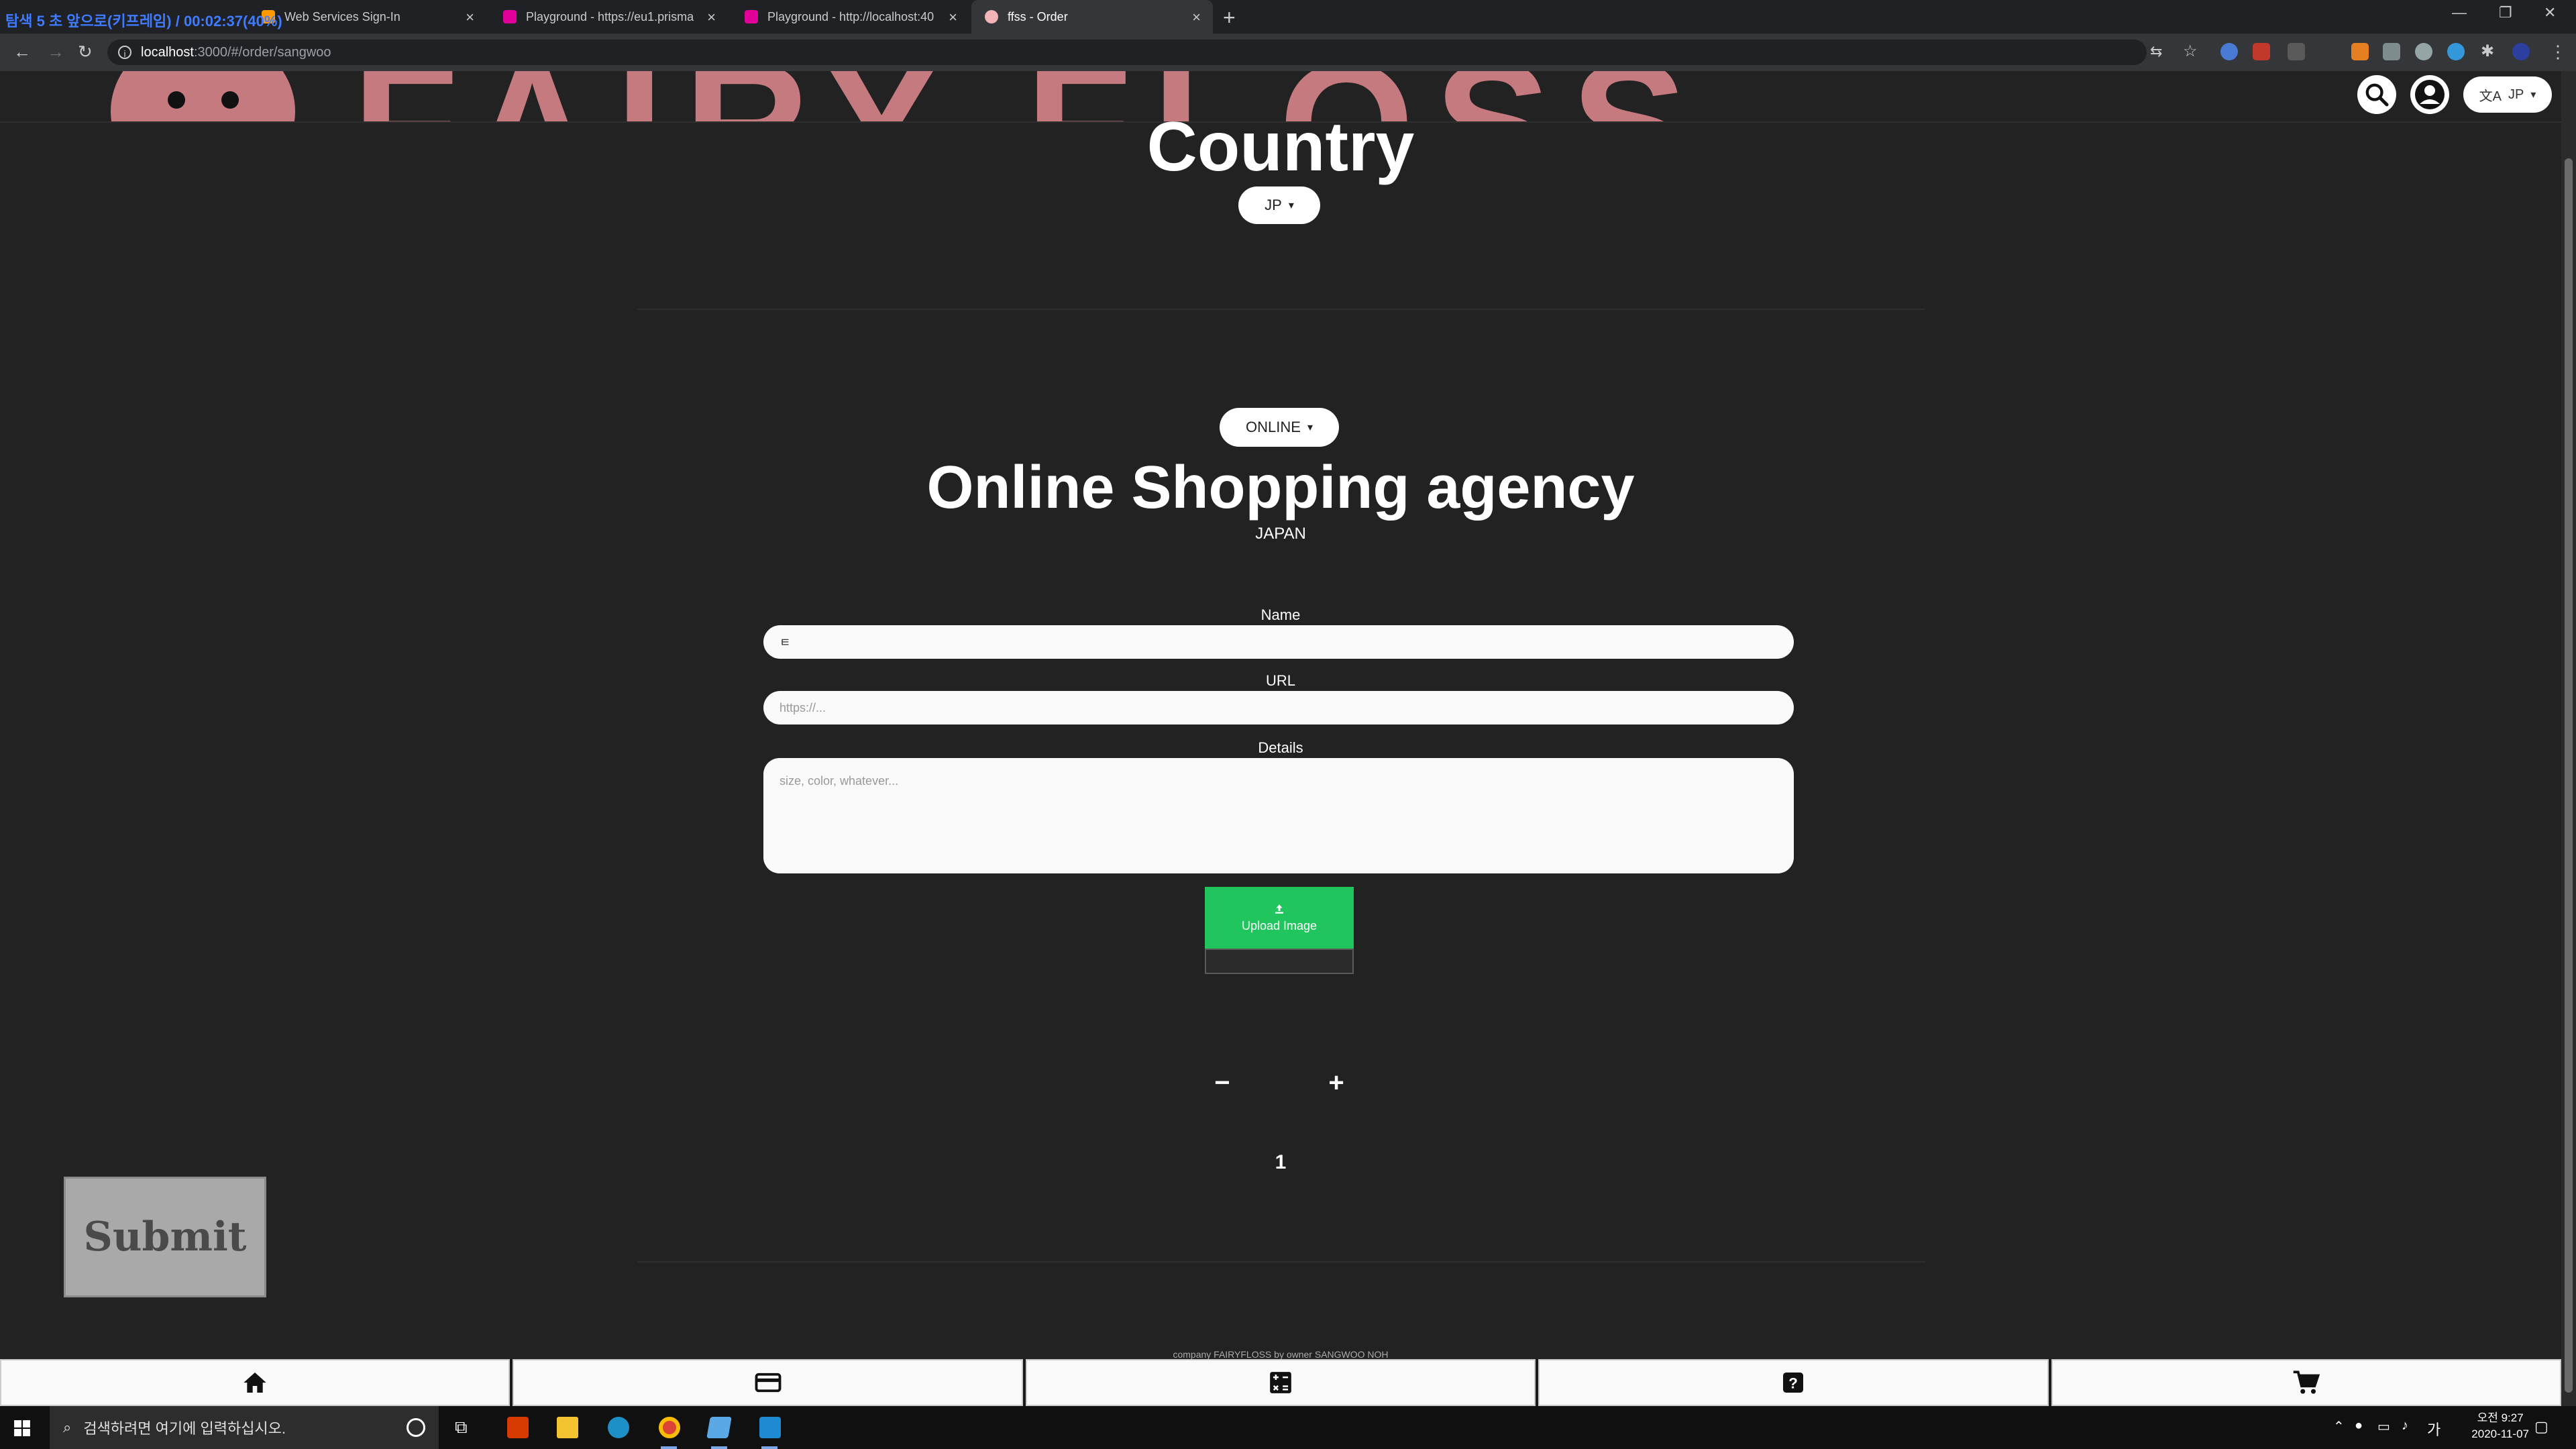  I want to click on forward-icon: →, so click(55, 52).